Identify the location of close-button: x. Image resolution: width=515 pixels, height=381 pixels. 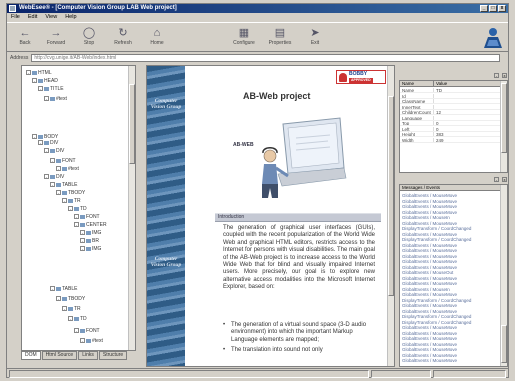
(502, 8).